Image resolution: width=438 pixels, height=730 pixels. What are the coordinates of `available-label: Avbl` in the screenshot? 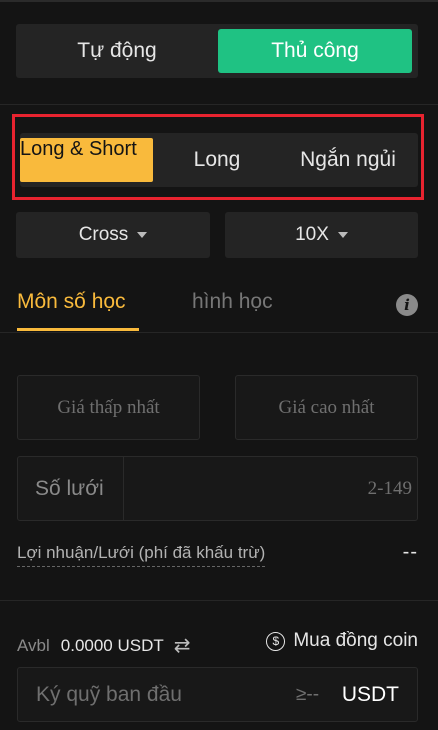 It's located at (33, 645).